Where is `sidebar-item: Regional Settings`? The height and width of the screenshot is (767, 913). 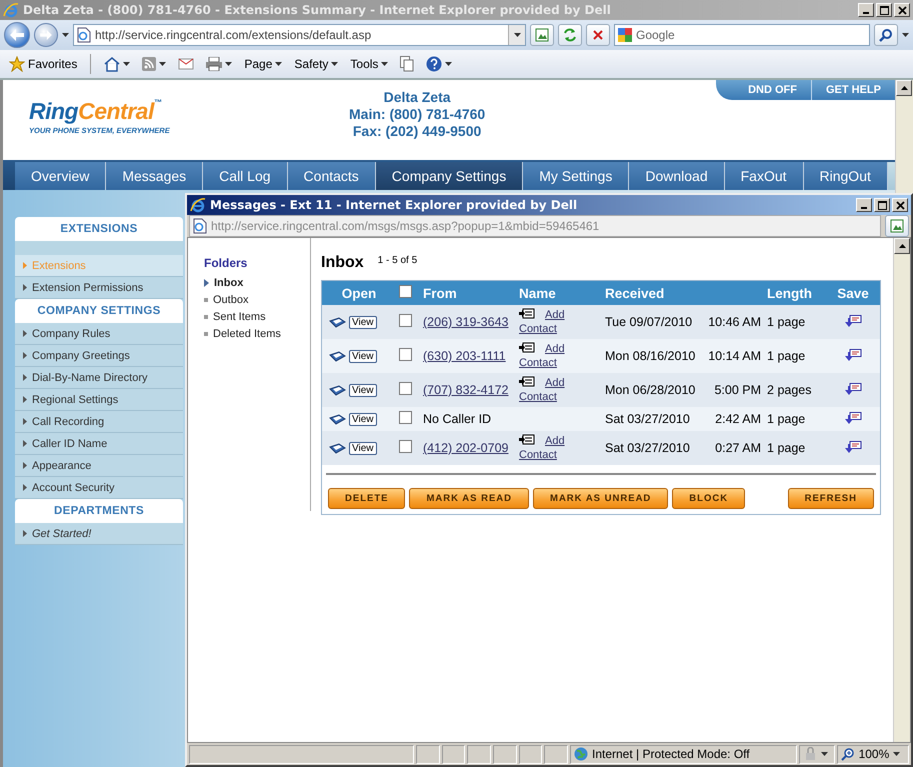 sidebar-item: Regional Settings is located at coordinates (99, 400).